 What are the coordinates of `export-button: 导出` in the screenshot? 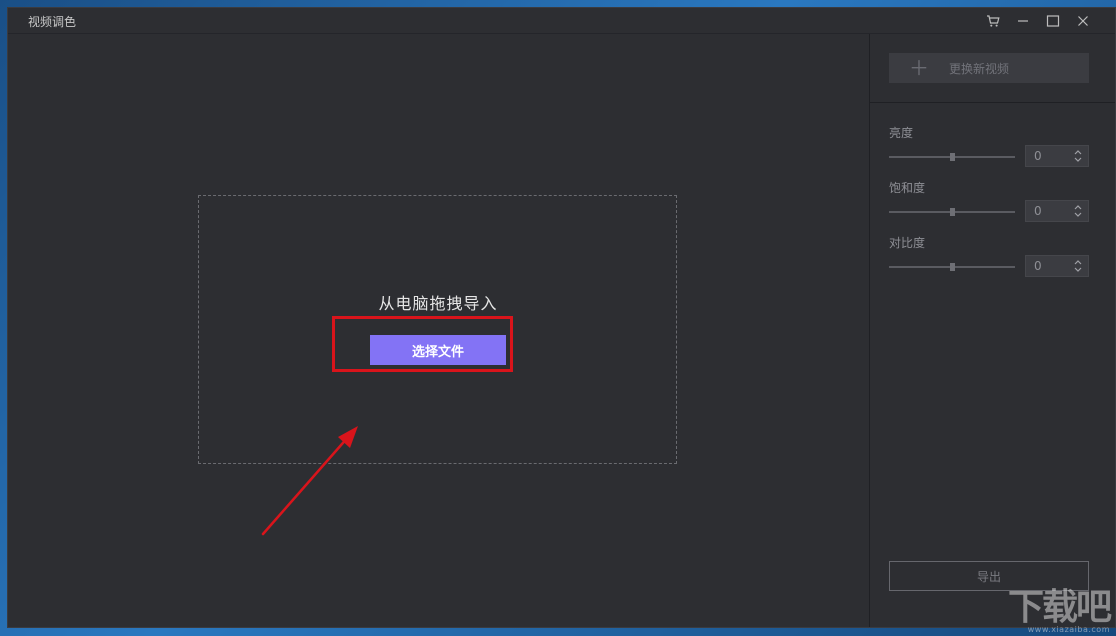 It's located at (989, 576).